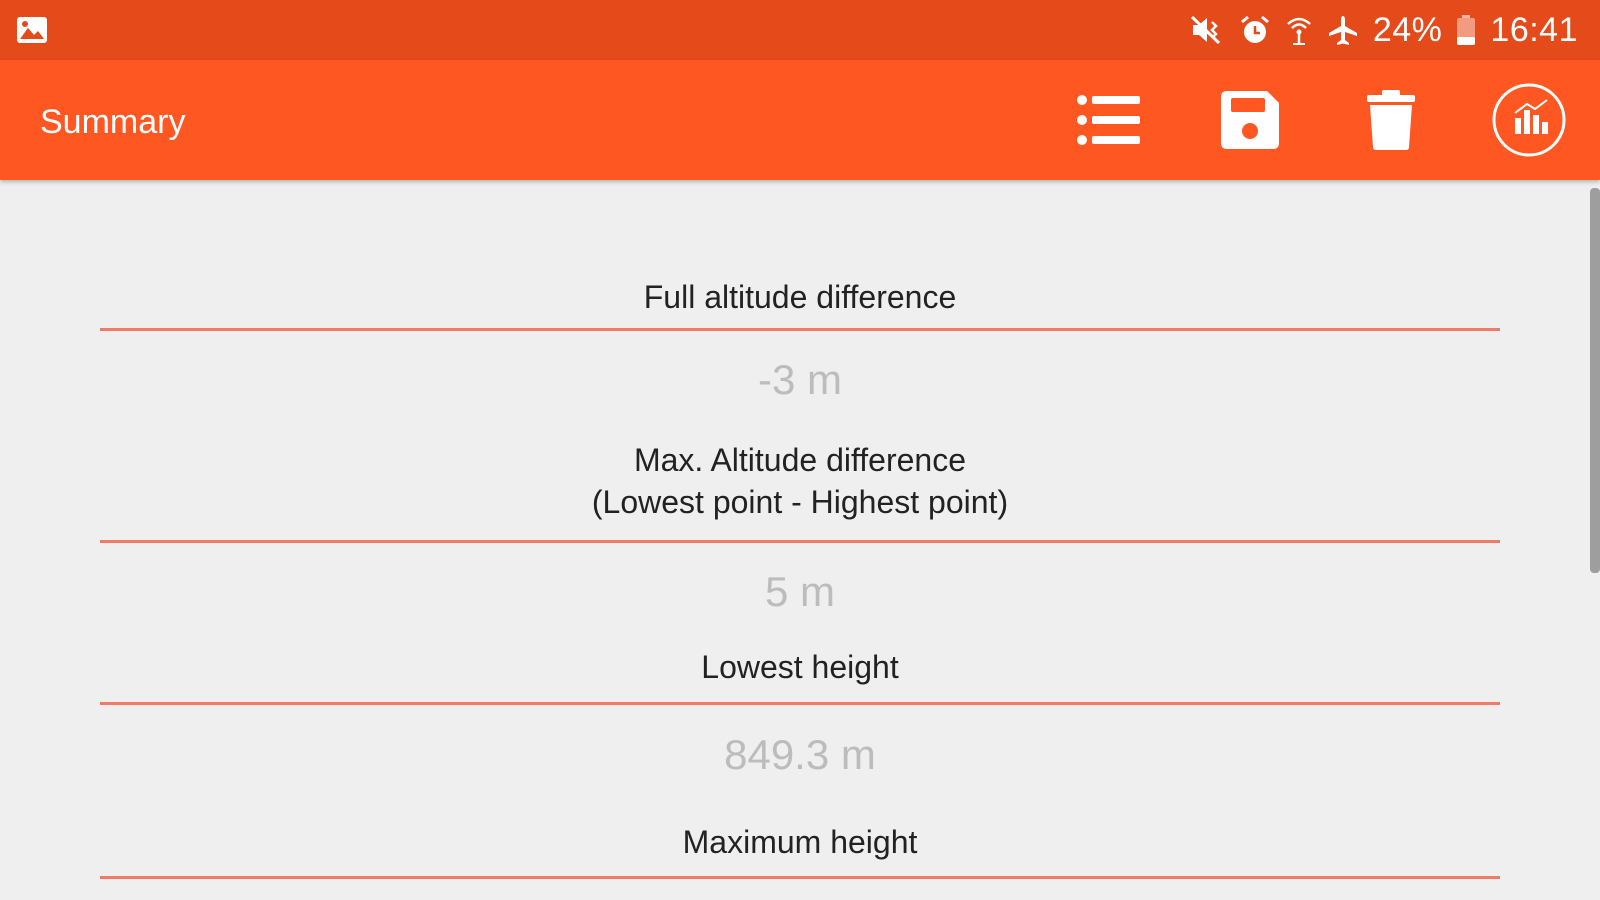 The image size is (1600, 900). Describe the element at coordinates (800, 460) in the screenshot. I see `max-altitude-label-line1: Max. Altitude difference` at that location.